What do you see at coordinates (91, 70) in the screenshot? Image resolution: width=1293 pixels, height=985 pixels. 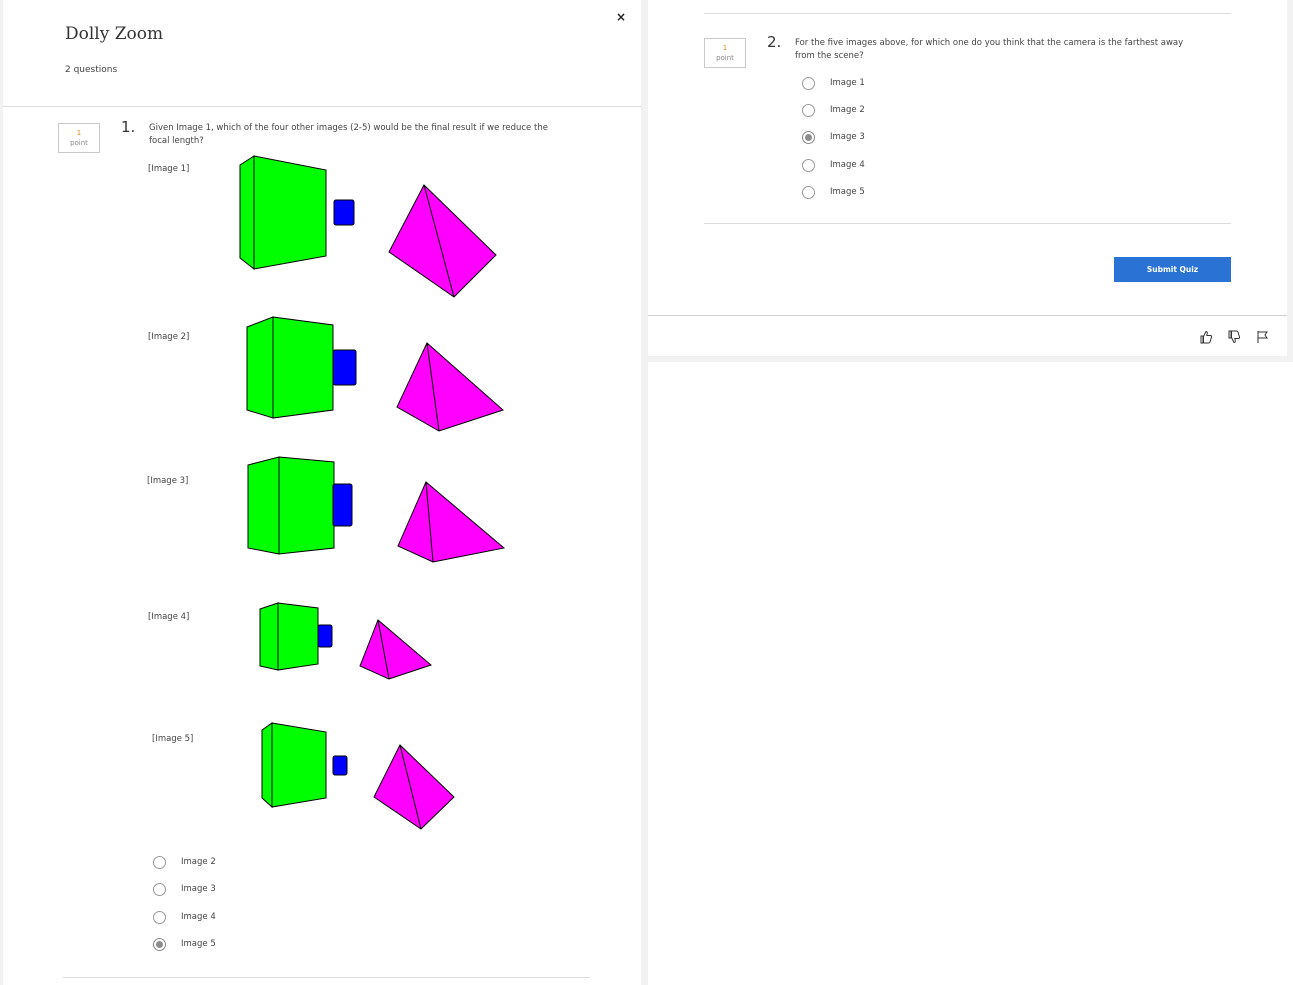 I see `quiz-question-count: 2 questions` at bounding box center [91, 70].